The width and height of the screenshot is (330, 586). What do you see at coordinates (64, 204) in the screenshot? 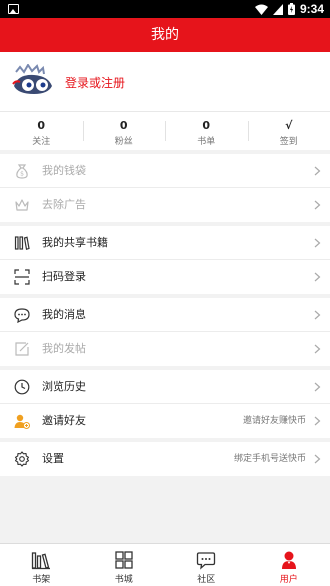
I see `menu-item-label: 去除广告` at bounding box center [64, 204].